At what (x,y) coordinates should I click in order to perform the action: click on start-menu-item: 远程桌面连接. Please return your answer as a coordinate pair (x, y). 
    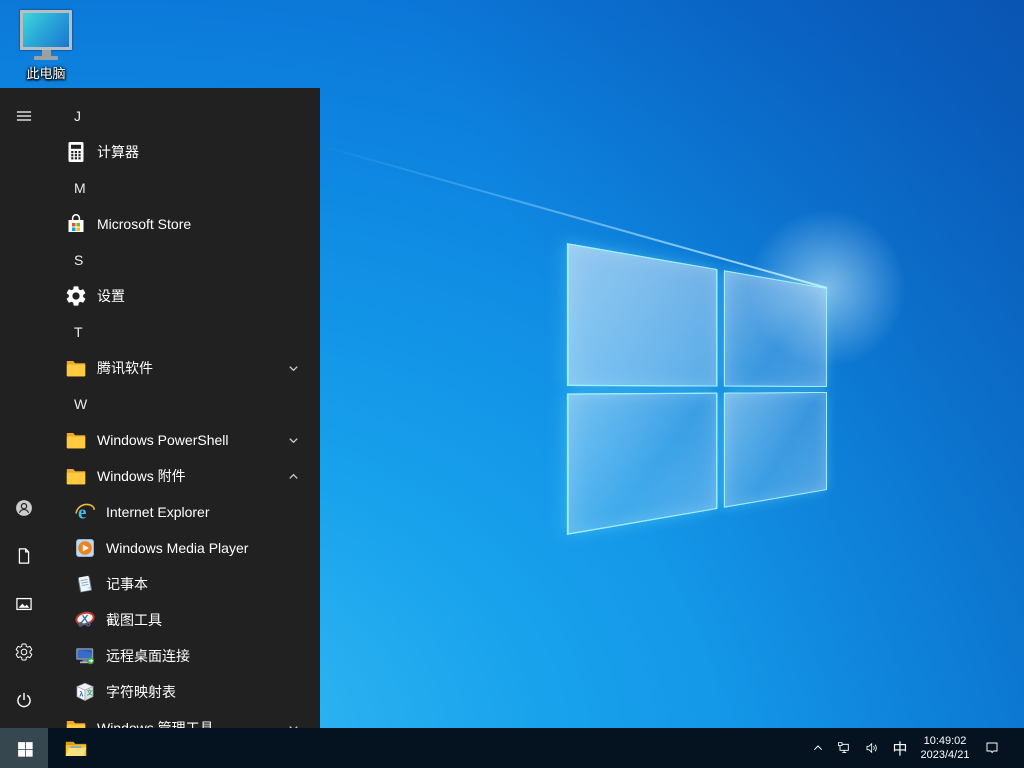
    Looking at the image, I should click on (184, 656).